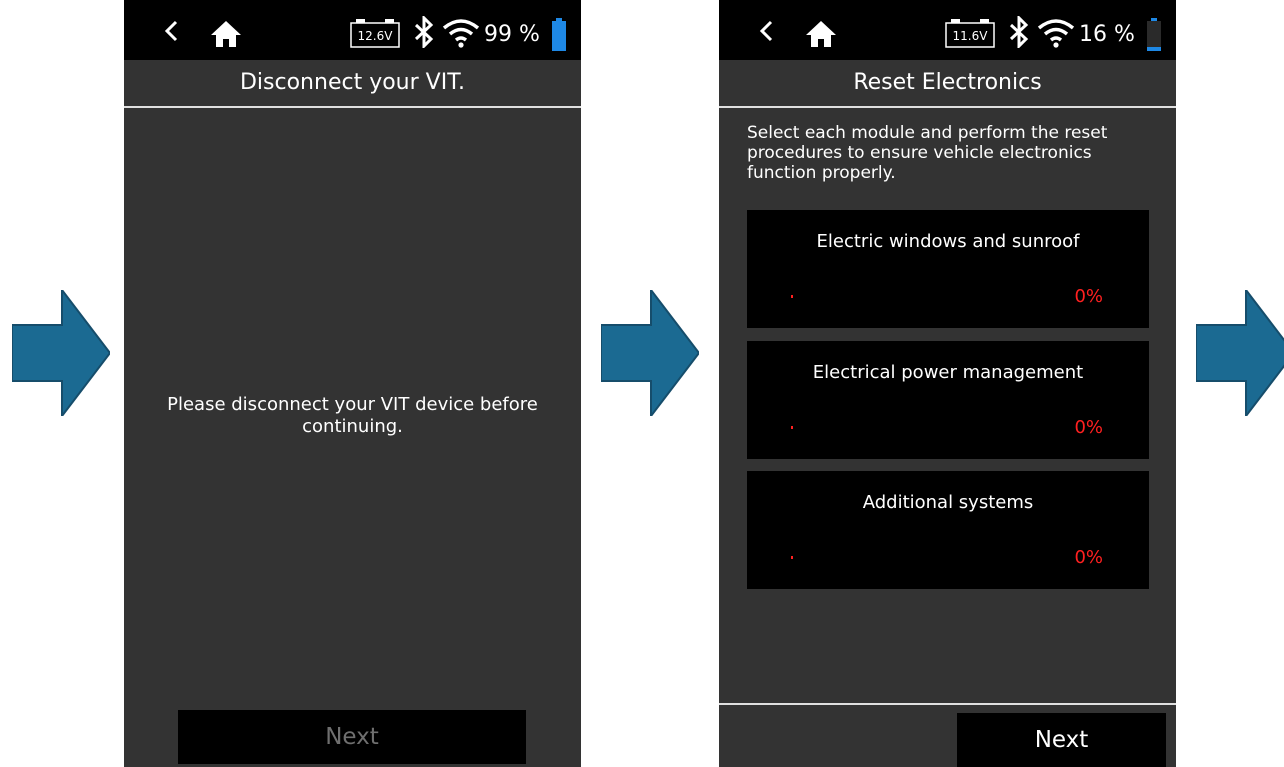  I want to click on vehicle-battery-indicator: 12.6V, so click(375, 33).